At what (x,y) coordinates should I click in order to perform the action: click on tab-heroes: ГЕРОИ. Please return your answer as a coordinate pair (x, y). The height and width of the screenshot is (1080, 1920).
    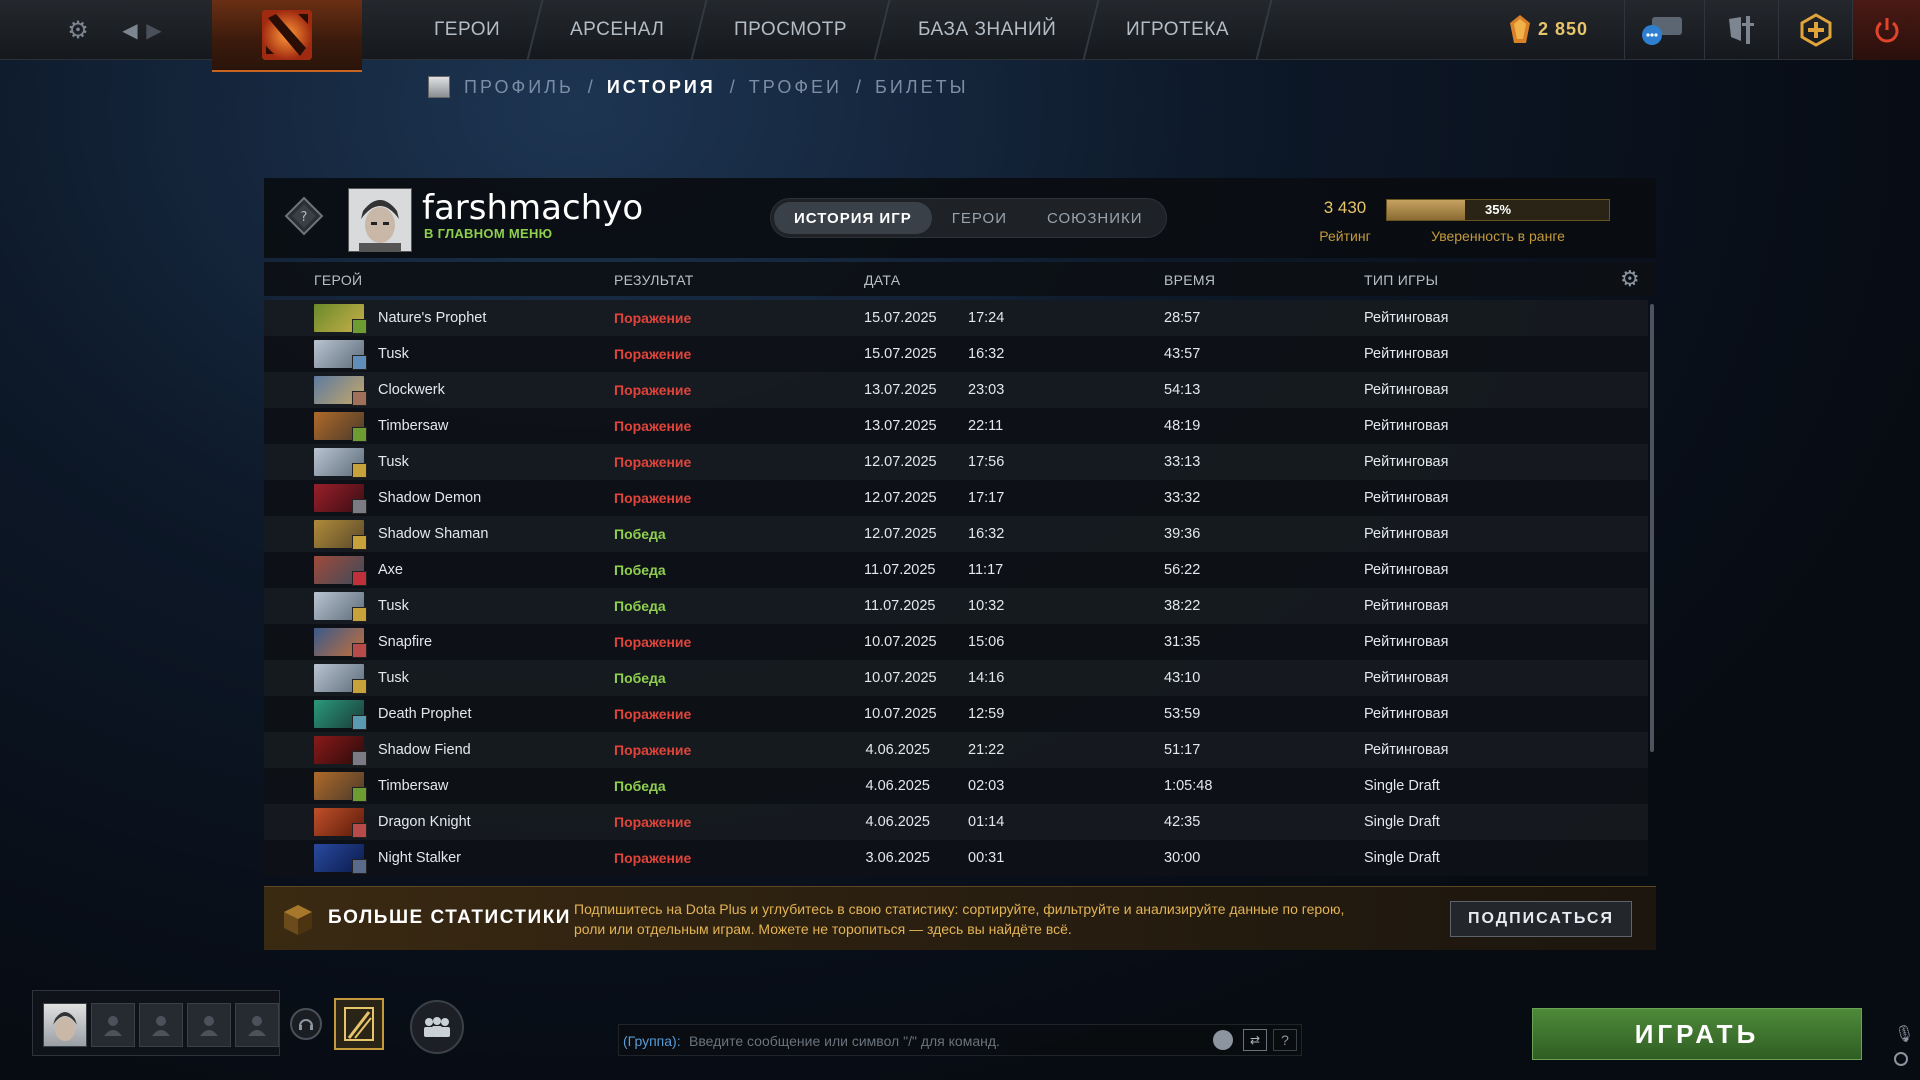
    Looking at the image, I should click on (979, 218).